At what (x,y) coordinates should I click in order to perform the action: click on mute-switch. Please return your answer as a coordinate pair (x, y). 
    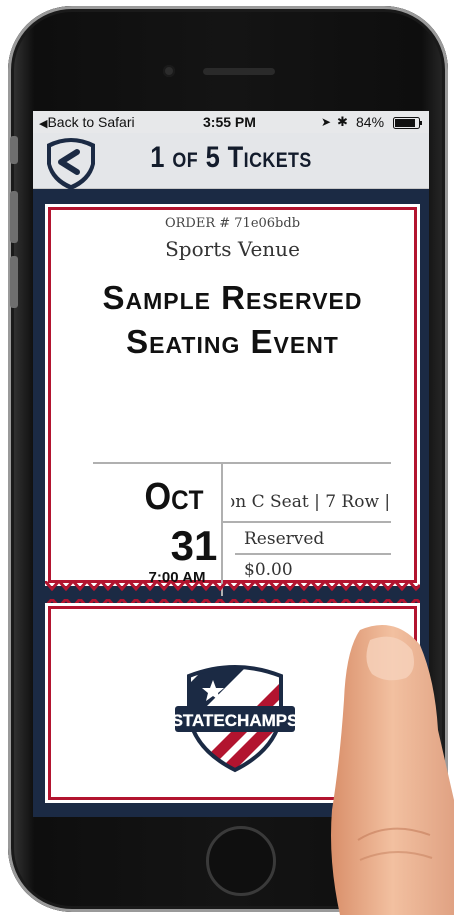
    Looking at the image, I should click on (14, 150).